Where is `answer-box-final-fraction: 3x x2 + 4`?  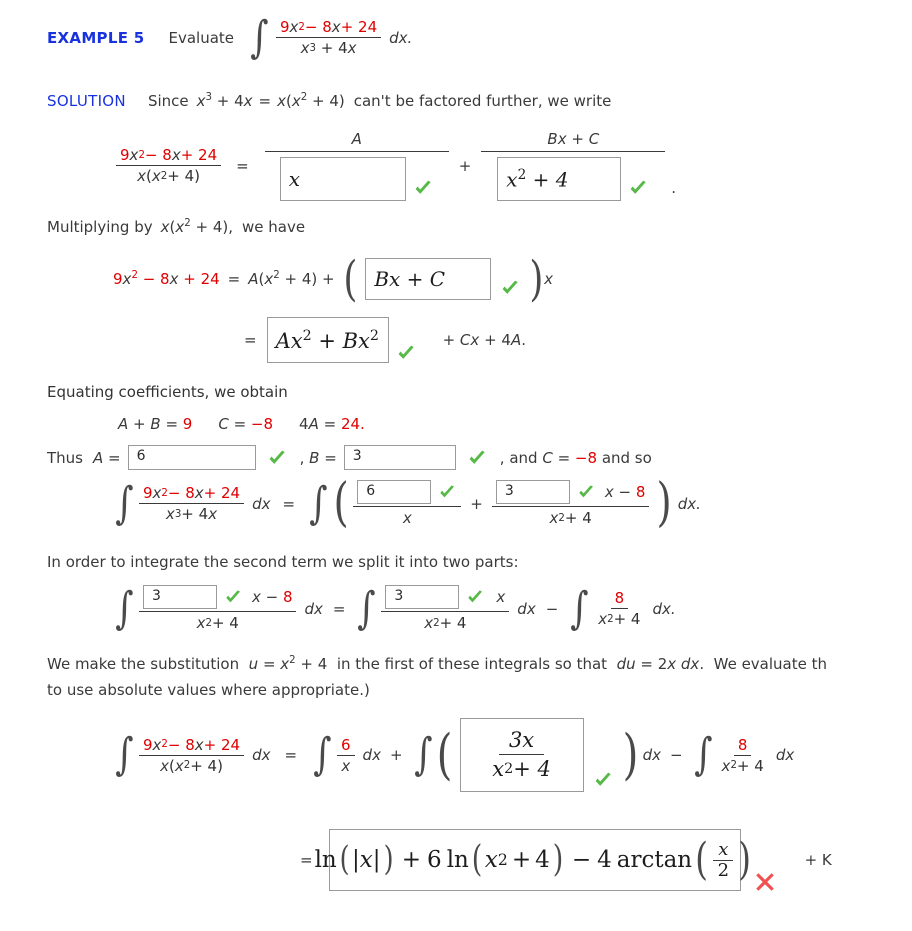 answer-box-final-fraction: 3x x2 + 4 is located at coordinates (521, 755).